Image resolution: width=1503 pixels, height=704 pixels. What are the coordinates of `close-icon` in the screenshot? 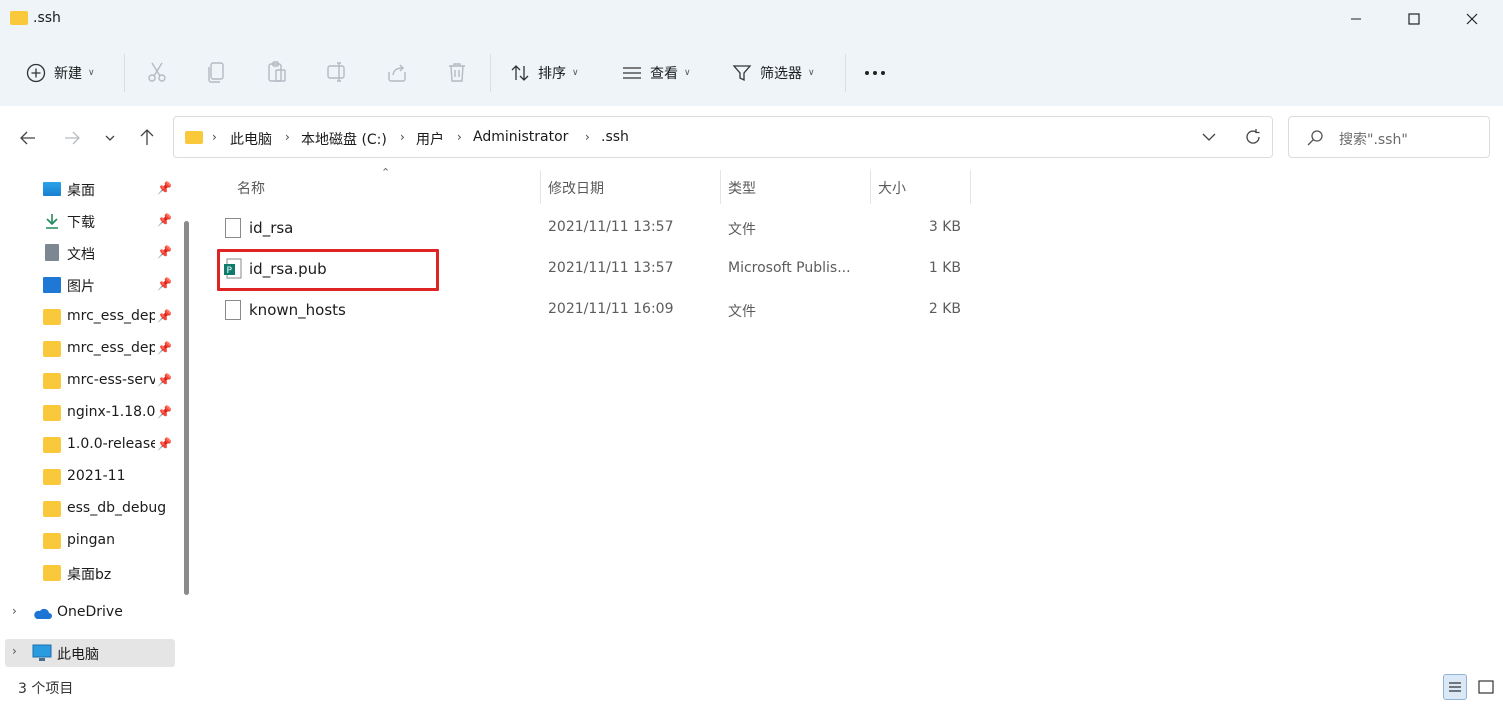 It's located at (1472, 19).